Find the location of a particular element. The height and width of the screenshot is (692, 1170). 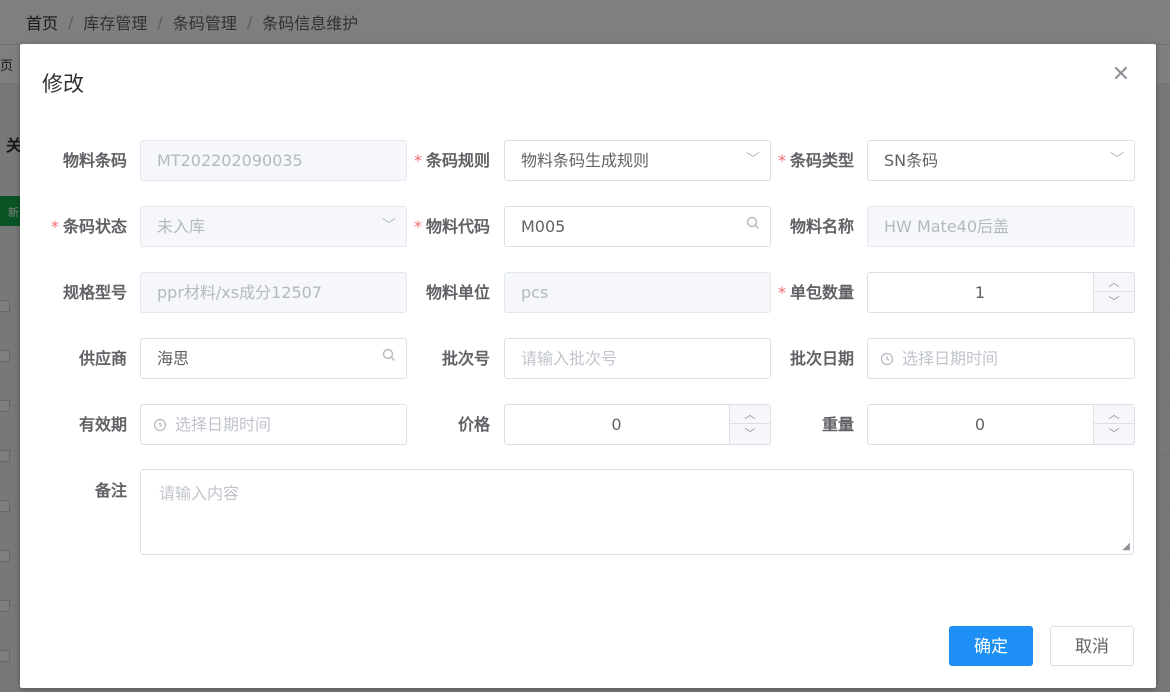

batch-date-label: 批次日期 is located at coordinates (821, 358).